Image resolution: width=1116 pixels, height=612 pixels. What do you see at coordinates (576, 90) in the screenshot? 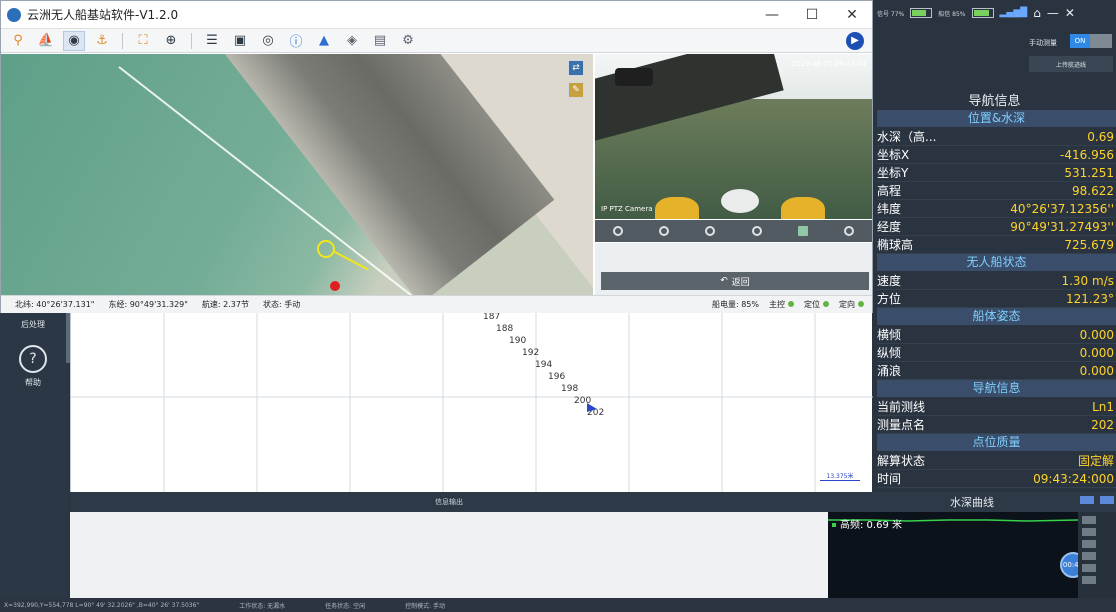
I see `map-tool-icon: ✎` at bounding box center [576, 90].